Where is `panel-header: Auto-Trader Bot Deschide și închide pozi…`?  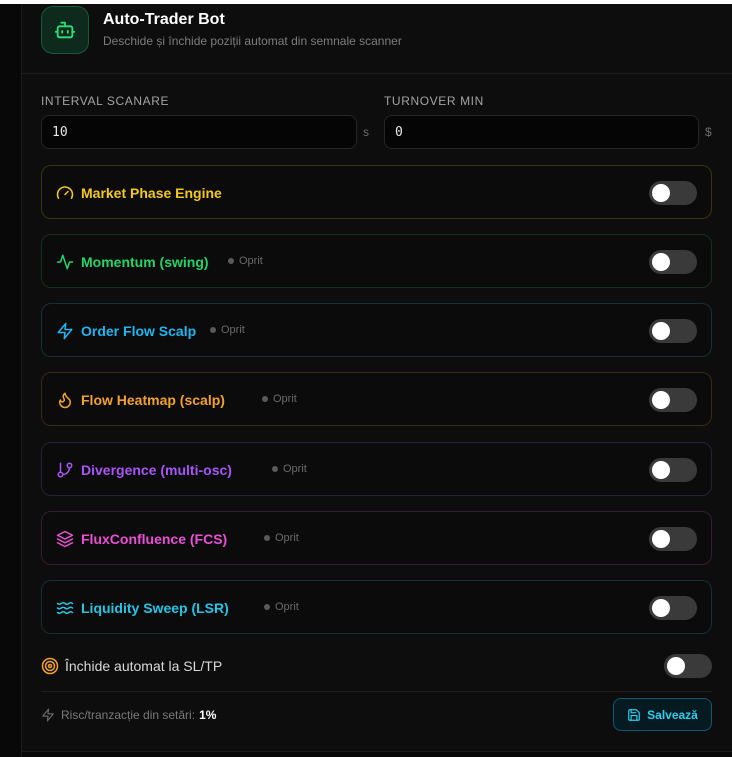 panel-header: Auto-Trader Bot Deschide și închide pozi… is located at coordinates (377, 39).